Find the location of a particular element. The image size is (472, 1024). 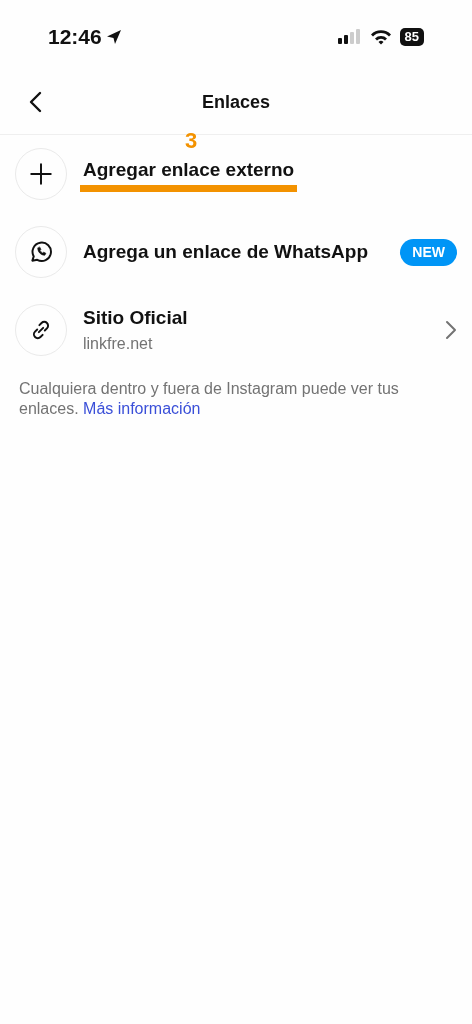

new-badge: NEW is located at coordinates (428, 252).